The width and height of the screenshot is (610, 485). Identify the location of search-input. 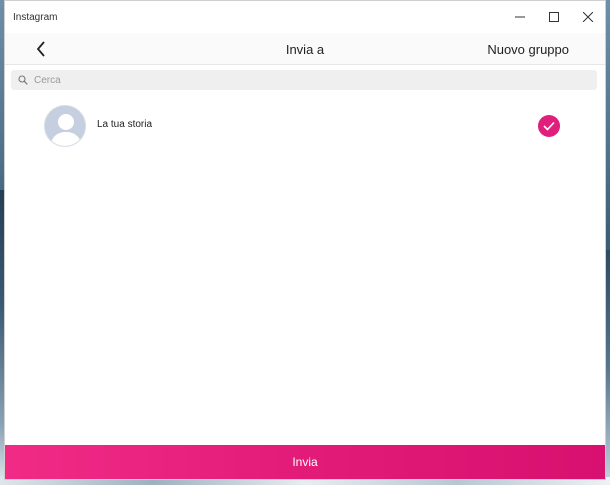
(184, 80).